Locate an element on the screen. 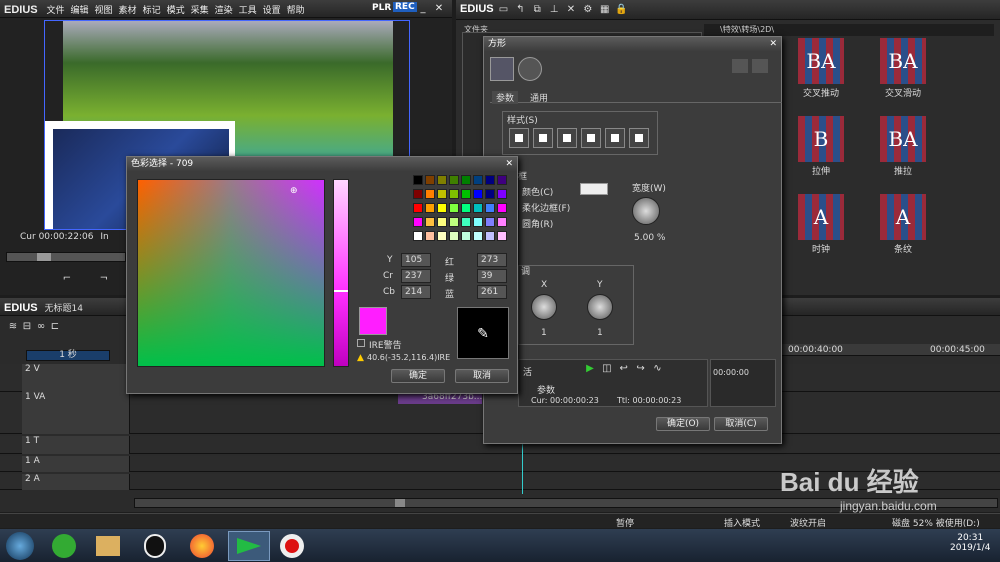 The image size is (1000, 562). graph-icon: ∿ is located at coordinates (658, 369).